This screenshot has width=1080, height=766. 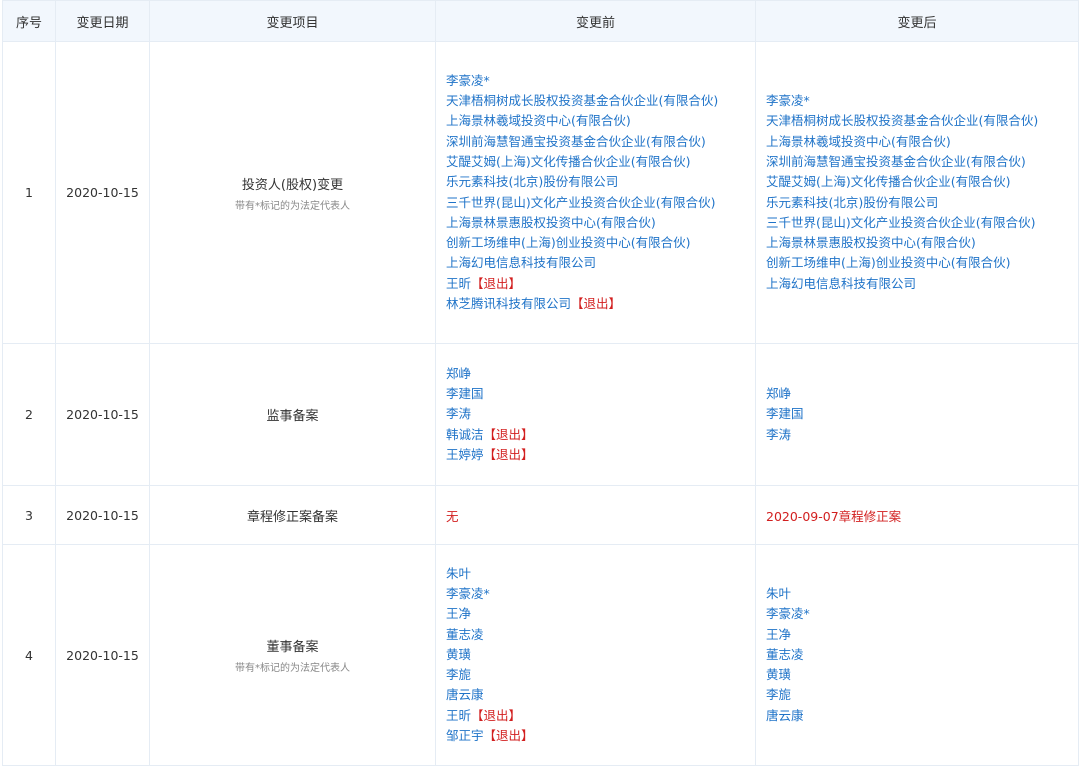 I want to click on list-item: 林芝腾讯科技有限公司【退出】, so click(x=595, y=304).